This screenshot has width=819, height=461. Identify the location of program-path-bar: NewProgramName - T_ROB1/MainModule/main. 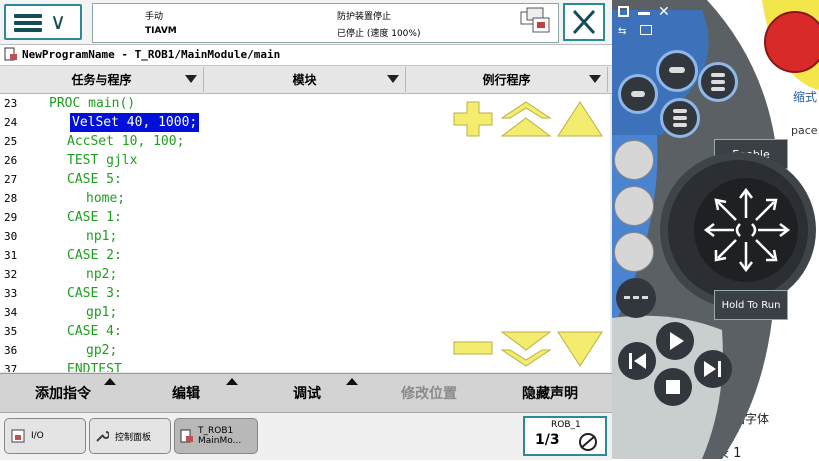
(306, 55).